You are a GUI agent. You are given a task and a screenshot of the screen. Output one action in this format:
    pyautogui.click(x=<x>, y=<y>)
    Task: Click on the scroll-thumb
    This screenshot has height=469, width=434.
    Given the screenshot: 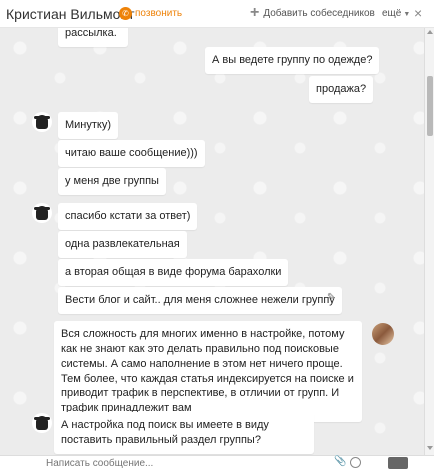 What is the action you would take?
    pyautogui.click(x=430, y=106)
    